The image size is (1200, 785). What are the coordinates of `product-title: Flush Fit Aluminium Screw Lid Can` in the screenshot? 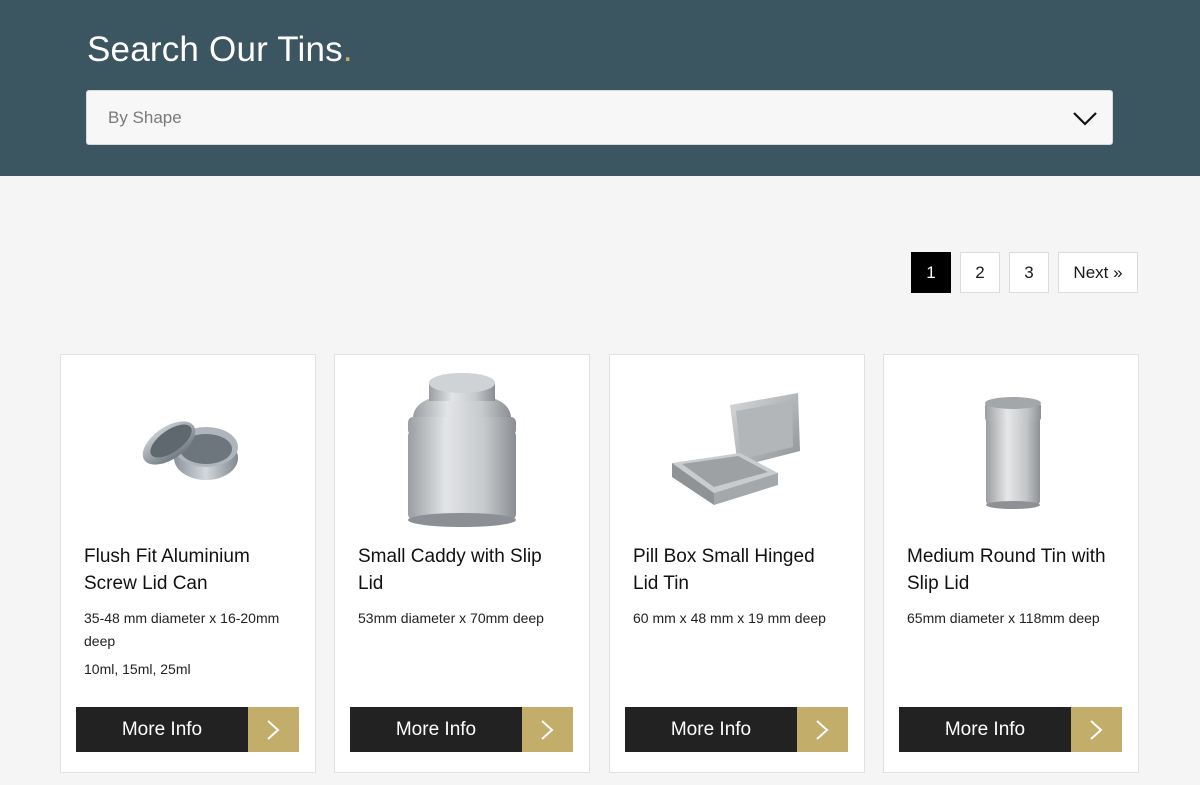 It's located at (167, 570).